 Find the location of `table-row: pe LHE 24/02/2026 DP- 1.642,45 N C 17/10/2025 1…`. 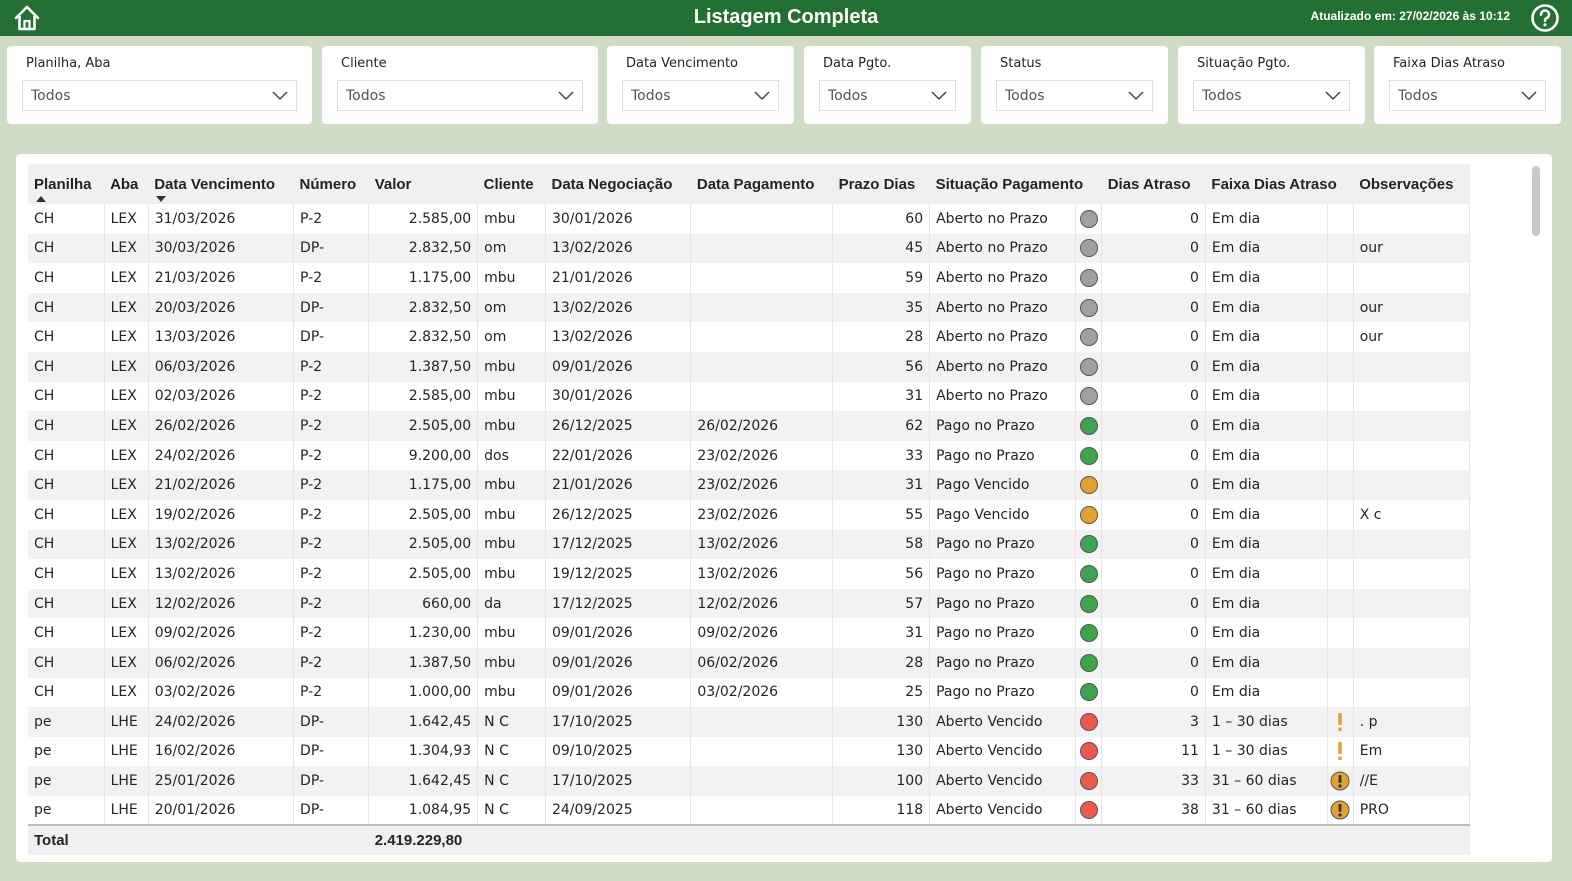

table-row: pe LHE 24/02/2026 DP- 1.642,45 N C 17/10/2025 1… is located at coordinates (749, 722).